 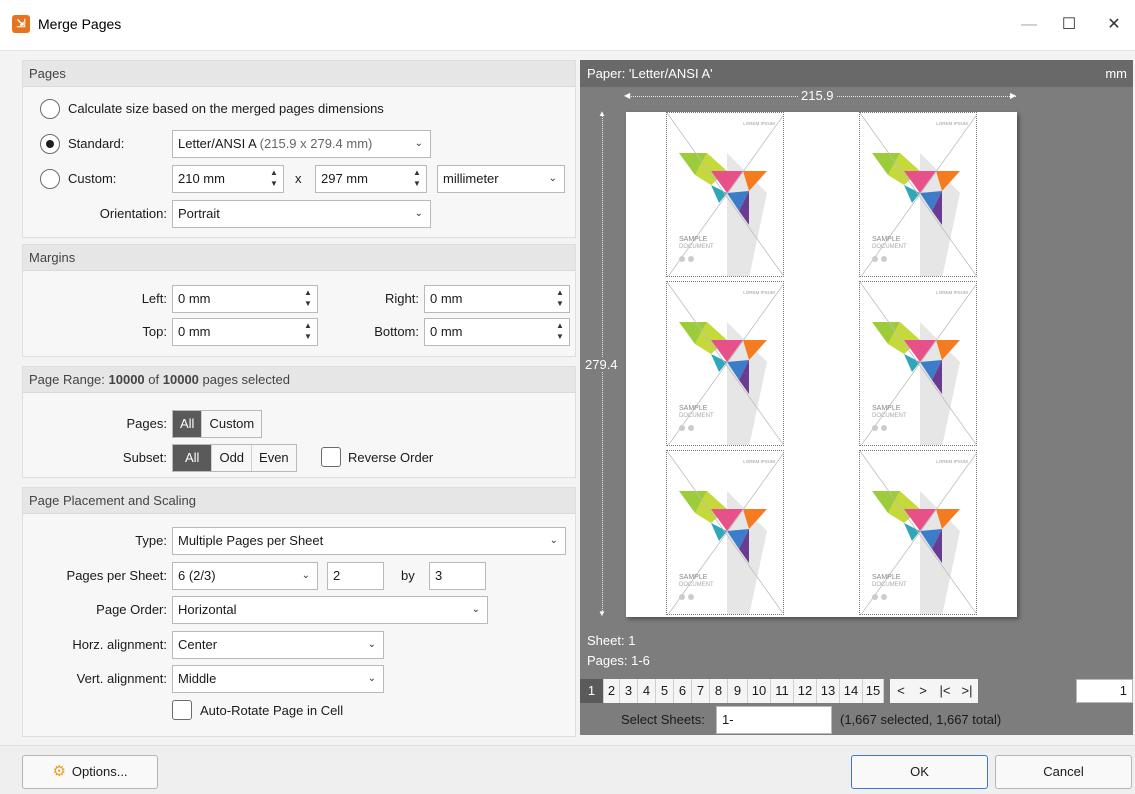 I want to click on thumb-title: SAMPLE, so click(x=693, y=577).